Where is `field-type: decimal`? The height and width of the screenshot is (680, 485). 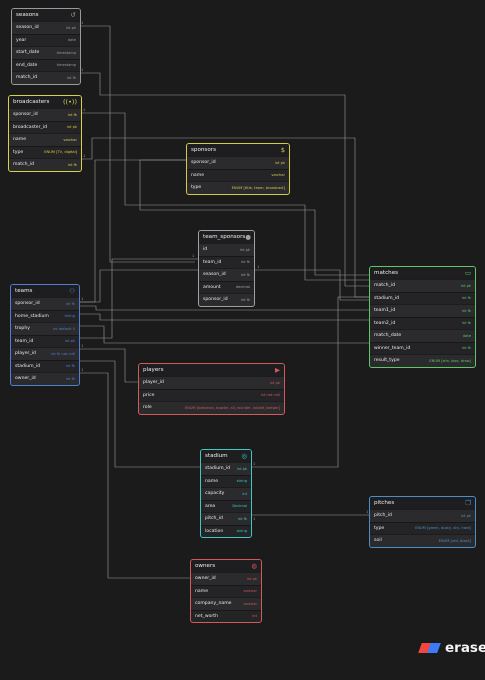 field-type: decimal is located at coordinates (242, 287).